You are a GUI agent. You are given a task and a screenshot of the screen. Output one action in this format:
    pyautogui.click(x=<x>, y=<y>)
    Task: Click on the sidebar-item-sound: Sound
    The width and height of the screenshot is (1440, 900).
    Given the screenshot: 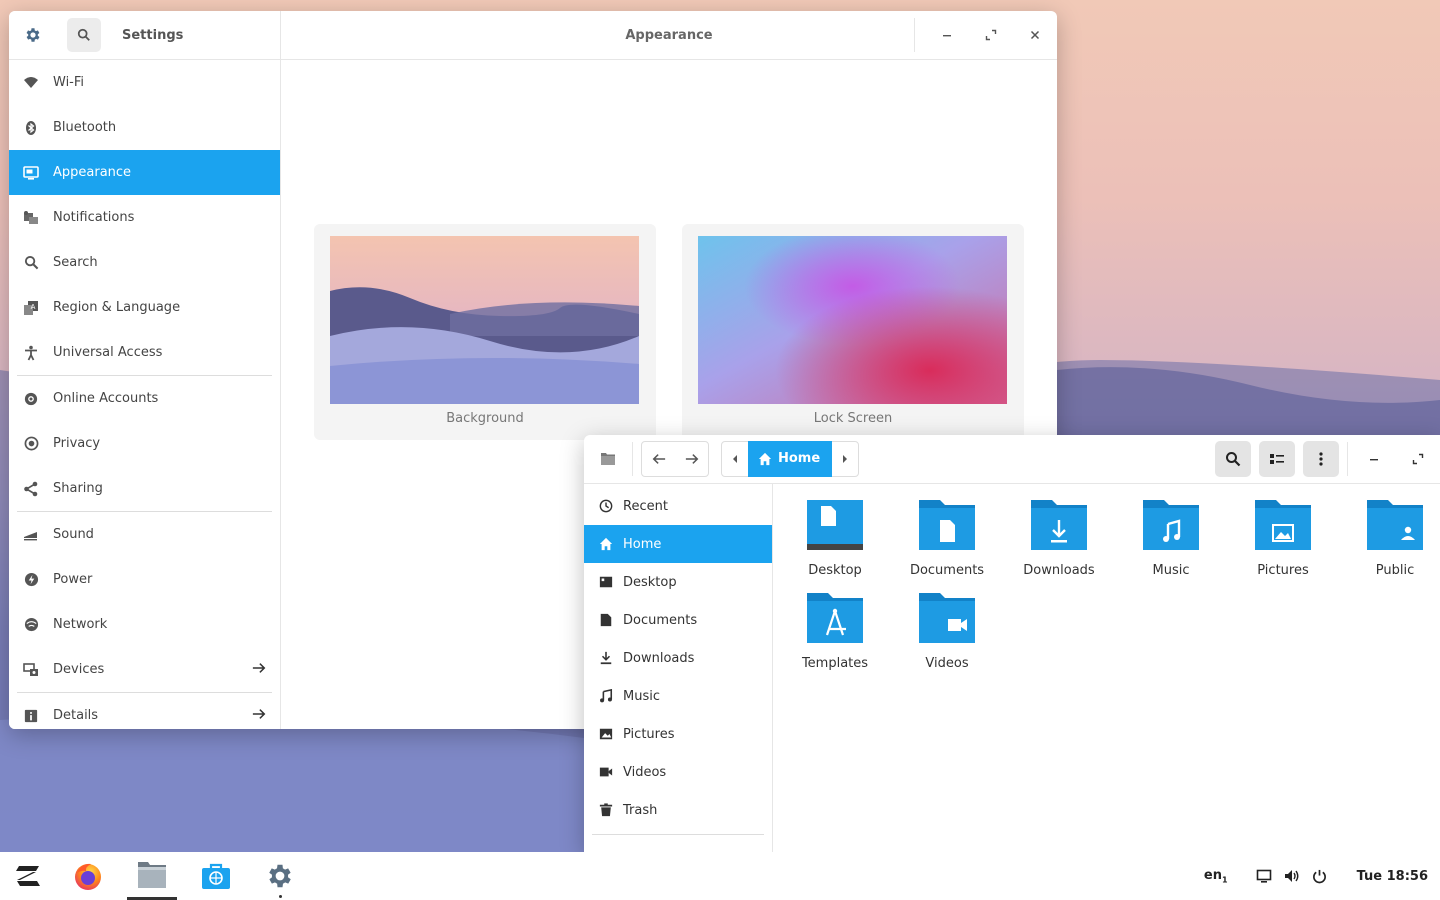 What is the action you would take?
    pyautogui.click(x=144, y=534)
    